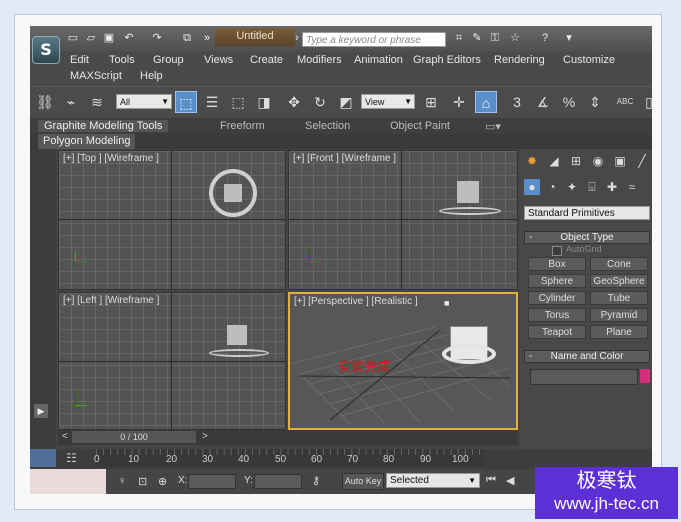  What do you see at coordinates (316, 480) in the screenshot?
I see `set-key-icon: ⚷` at bounding box center [316, 480].